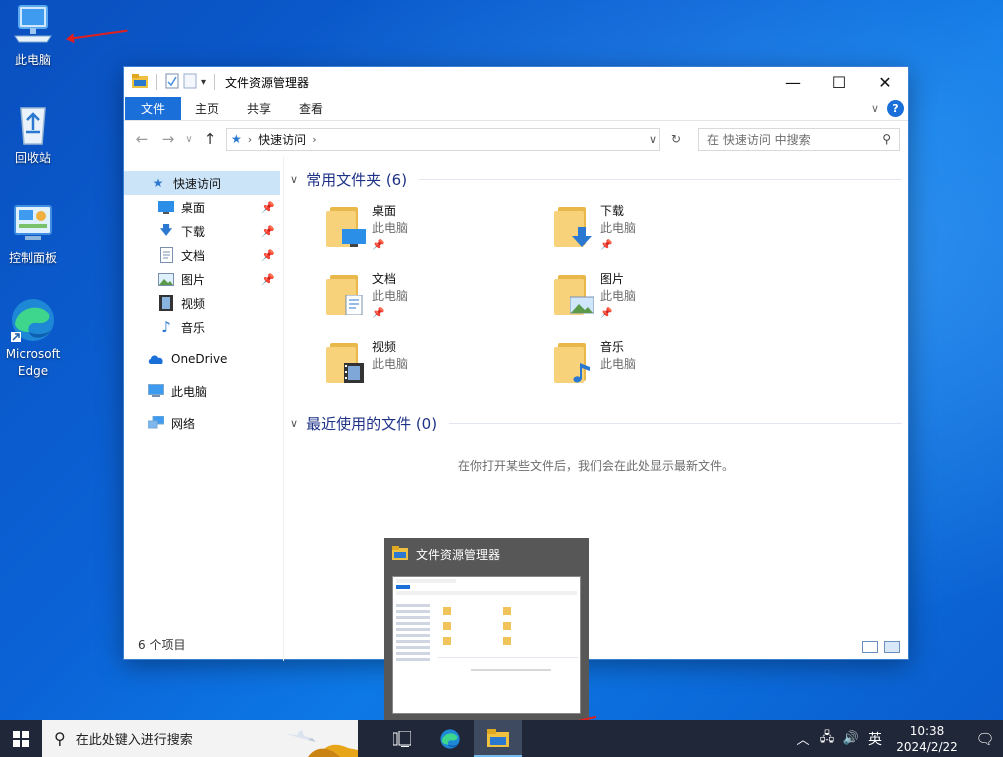 The width and height of the screenshot is (1003, 757). What do you see at coordinates (193, 279) in the screenshot?
I see `nav-label: 图片` at bounding box center [193, 279].